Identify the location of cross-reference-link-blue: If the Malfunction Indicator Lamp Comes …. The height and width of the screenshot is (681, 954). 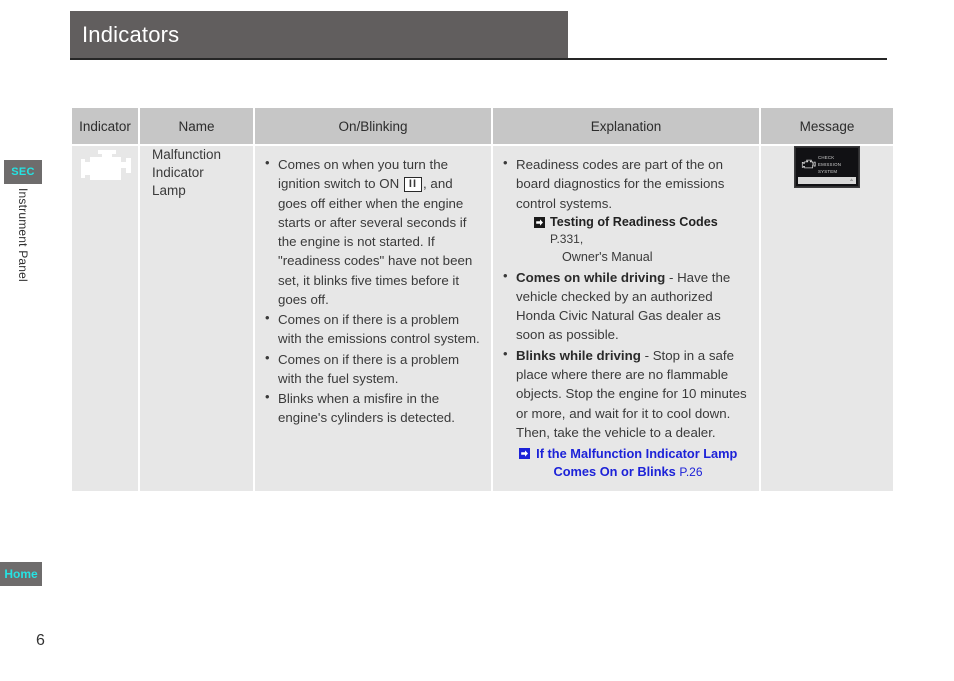
(625, 463).